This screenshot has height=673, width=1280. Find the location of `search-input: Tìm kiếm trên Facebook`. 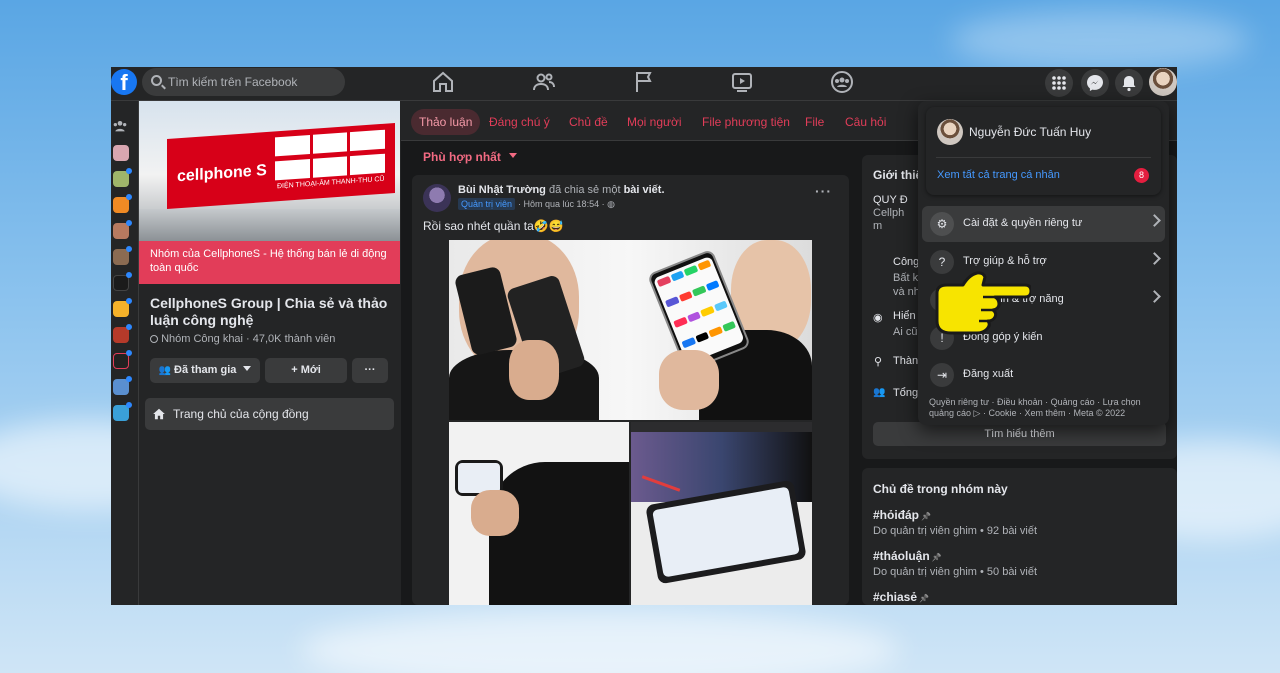

search-input: Tìm kiếm trên Facebook is located at coordinates (243, 82).